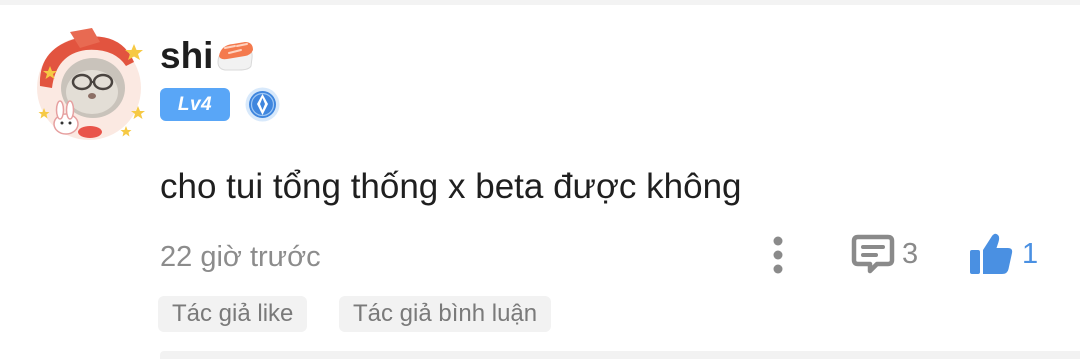 Image resolution: width=1080 pixels, height=359 pixels. I want to click on avatar, so click(89, 85).